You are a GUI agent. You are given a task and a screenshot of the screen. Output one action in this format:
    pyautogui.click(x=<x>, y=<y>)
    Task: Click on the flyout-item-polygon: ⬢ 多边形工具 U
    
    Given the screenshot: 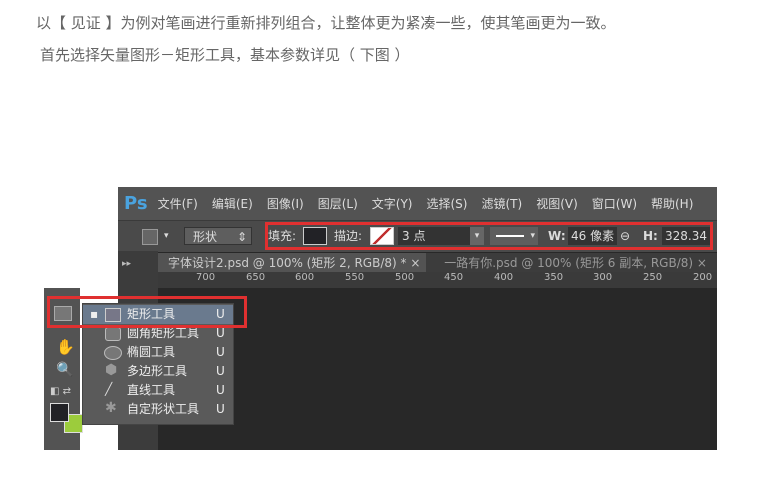 What is the action you would take?
    pyautogui.click(x=158, y=371)
    